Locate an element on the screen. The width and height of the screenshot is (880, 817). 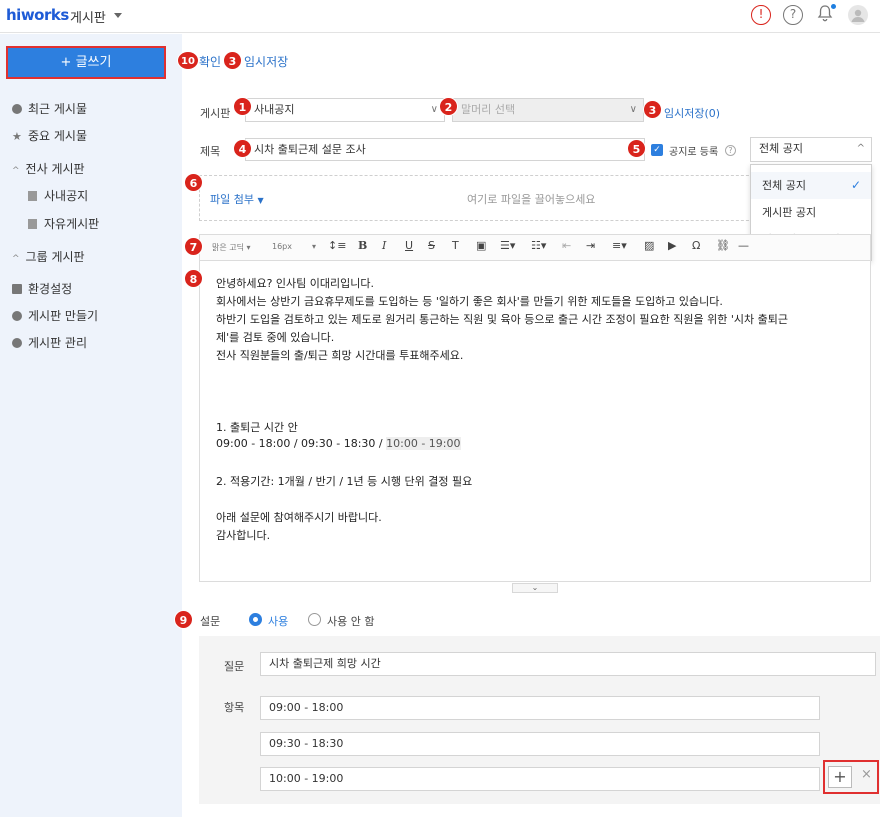
highlight-icon: ▣ is located at coordinates (481, 245).